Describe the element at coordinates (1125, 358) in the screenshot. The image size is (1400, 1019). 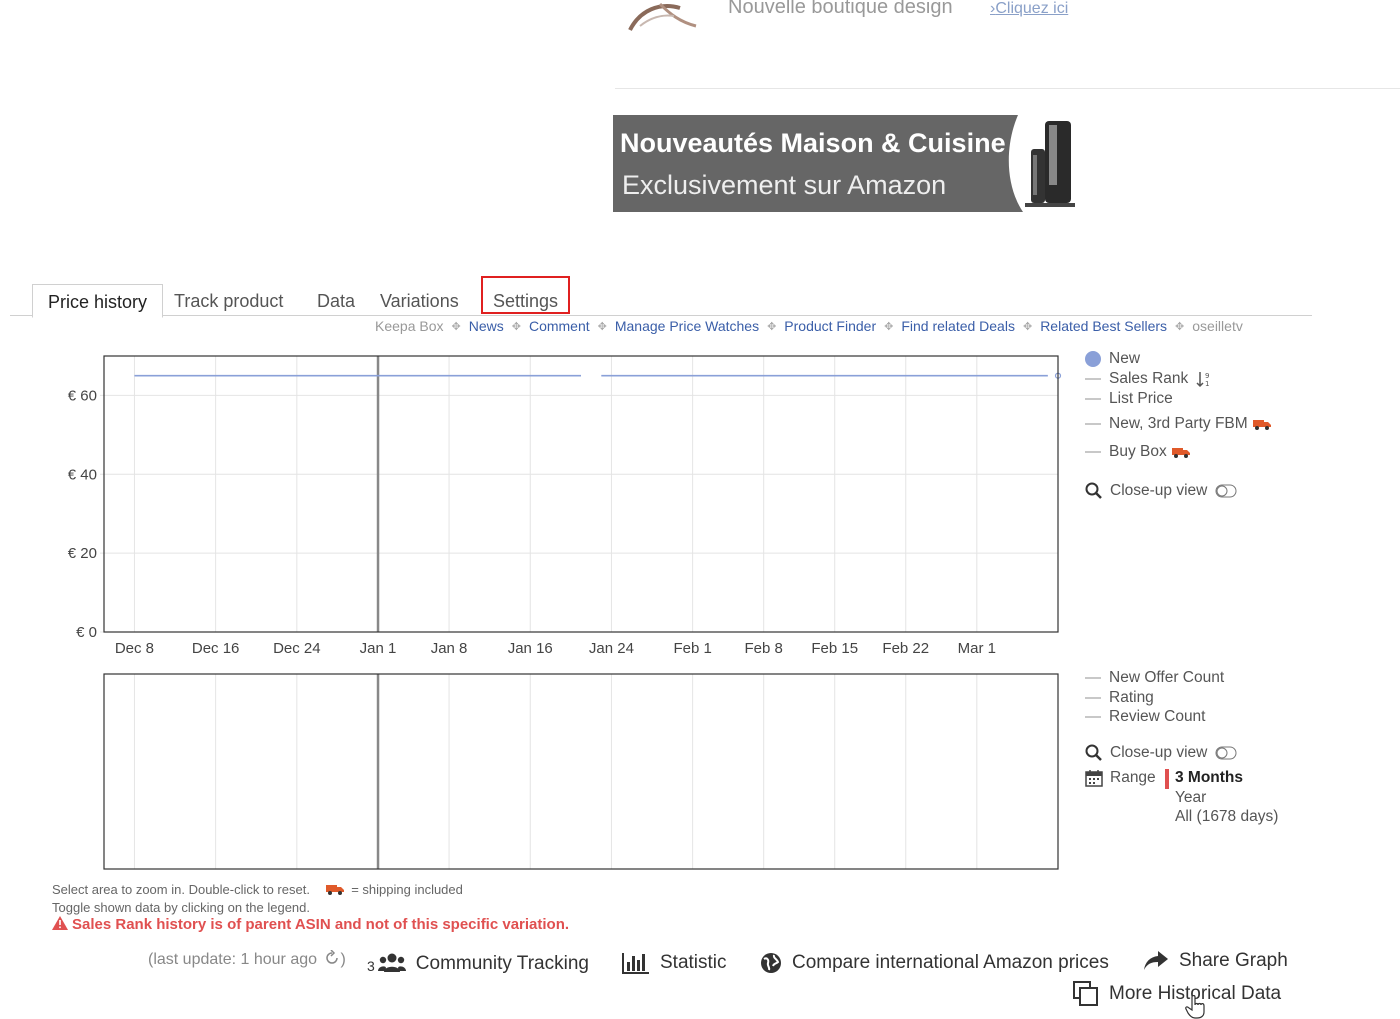
I see `legend-label: New` at that location.